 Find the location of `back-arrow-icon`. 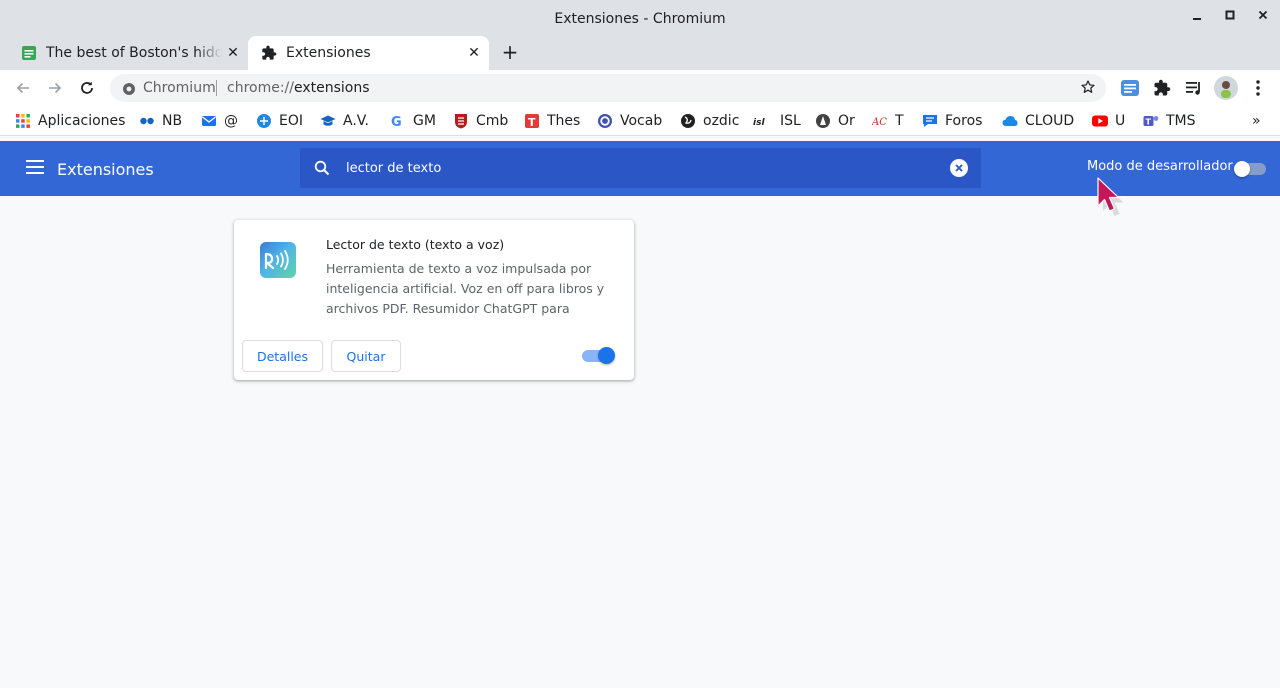

back-arrow-icon is located at coordinates (23, 88).